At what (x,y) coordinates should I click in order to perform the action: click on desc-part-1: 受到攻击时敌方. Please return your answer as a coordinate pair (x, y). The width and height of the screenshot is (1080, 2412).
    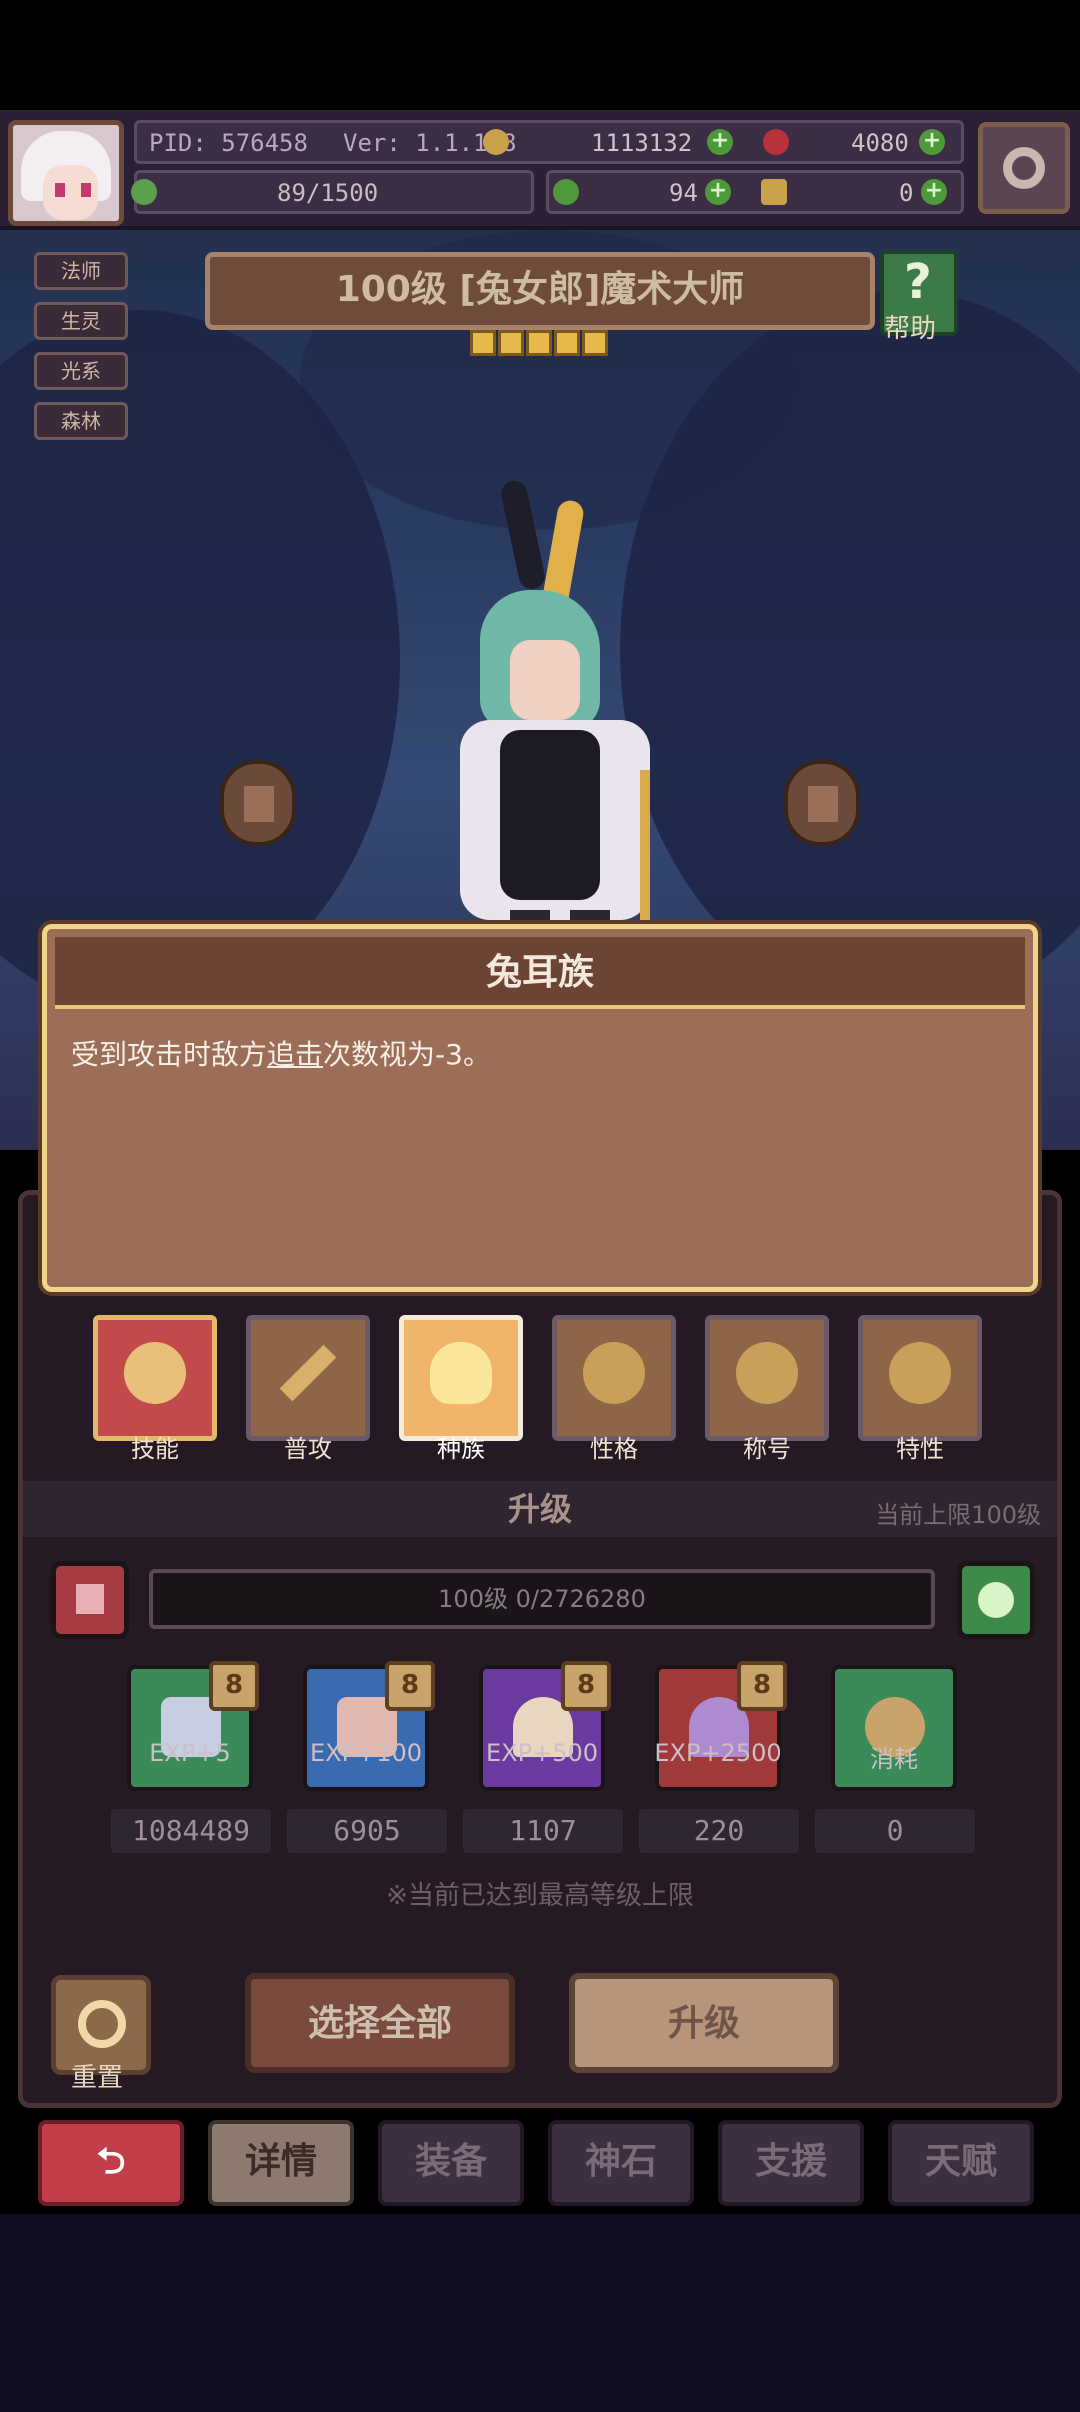
    Looking at the image, I should click on (169, 1054).